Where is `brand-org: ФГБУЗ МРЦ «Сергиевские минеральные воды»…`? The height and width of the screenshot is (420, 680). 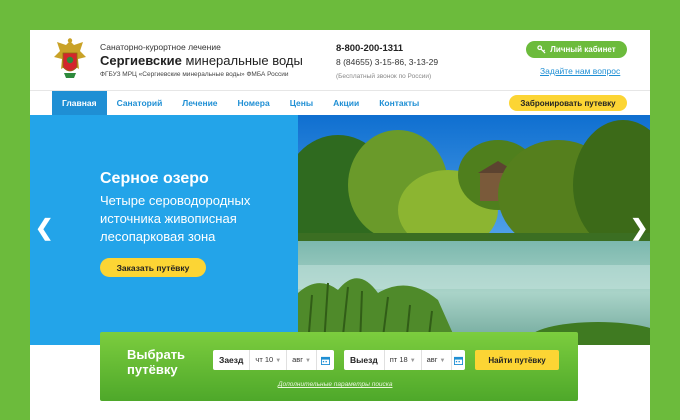 brand-org: ФГБУЗ МРЦ «Сергиевские минеральные воды»… is located at coordinates (194, 74).